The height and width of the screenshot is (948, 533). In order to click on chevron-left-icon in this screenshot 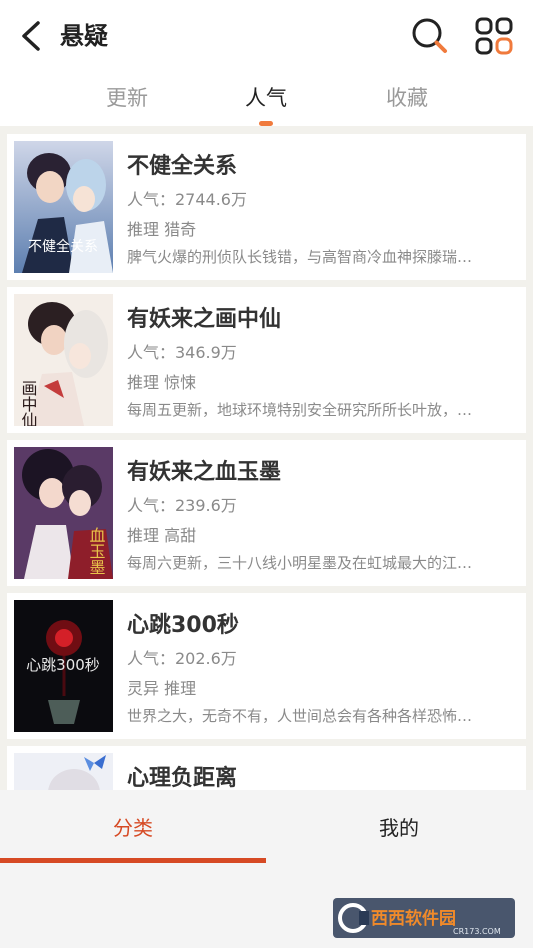, I will do `click(31, 36)`.